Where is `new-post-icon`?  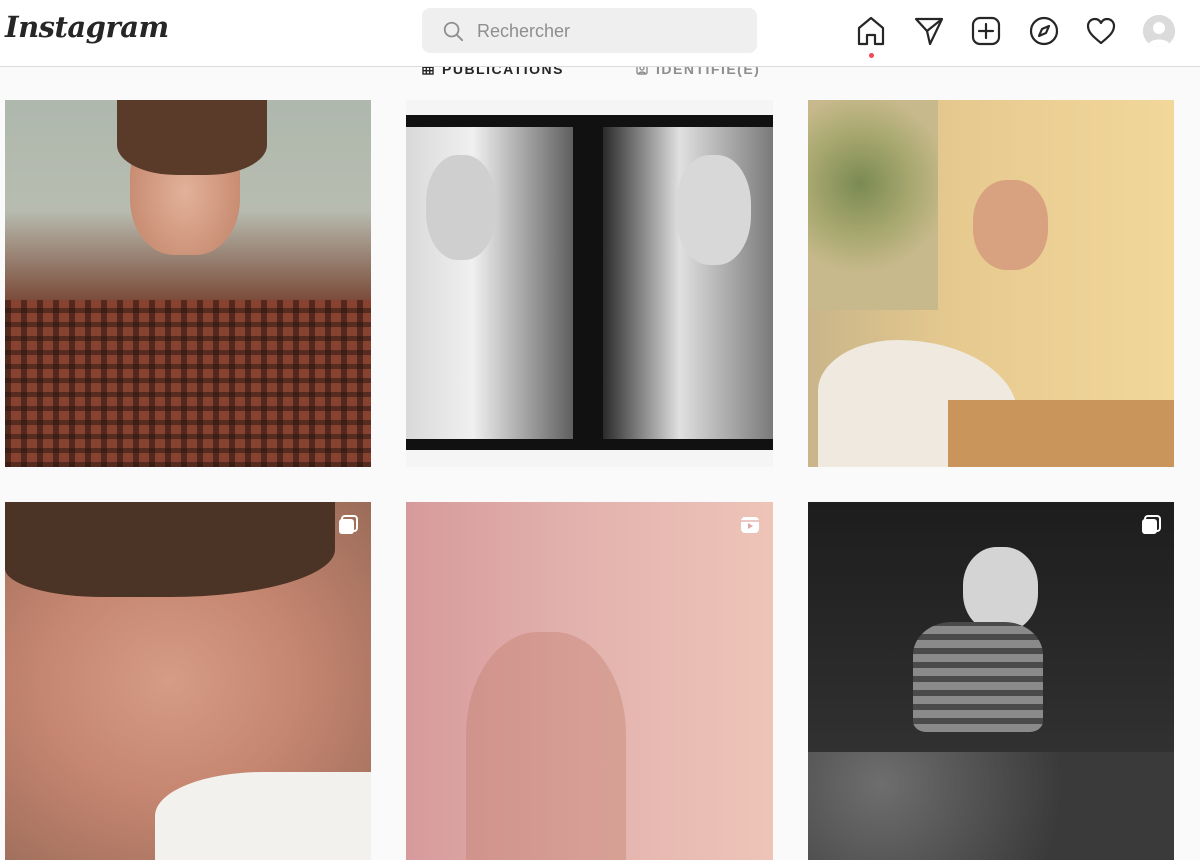
new-post-icon is located at coordinates (986, 31).